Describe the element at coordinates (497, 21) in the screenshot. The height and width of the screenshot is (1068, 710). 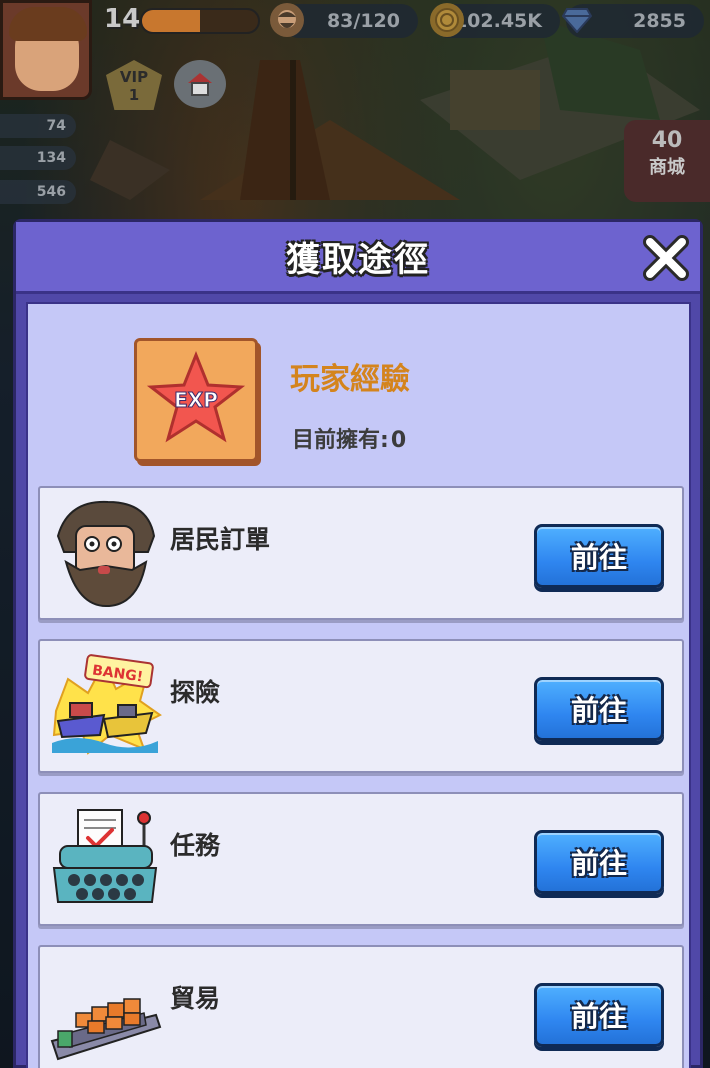
I see `coins-value: 102.45K` at that location.